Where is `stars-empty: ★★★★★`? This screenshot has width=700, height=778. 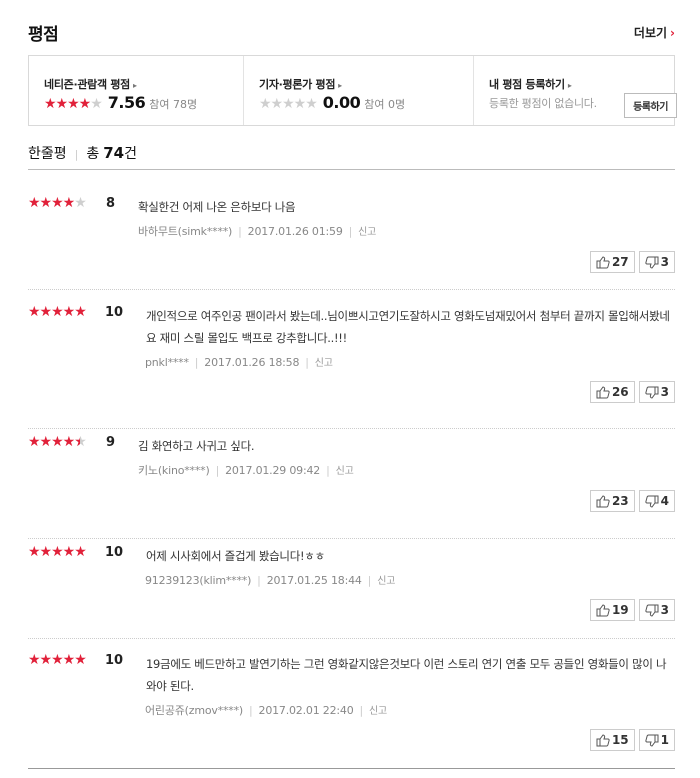
stars-empty: ★★★★★ is located at coordinates (288, 104).